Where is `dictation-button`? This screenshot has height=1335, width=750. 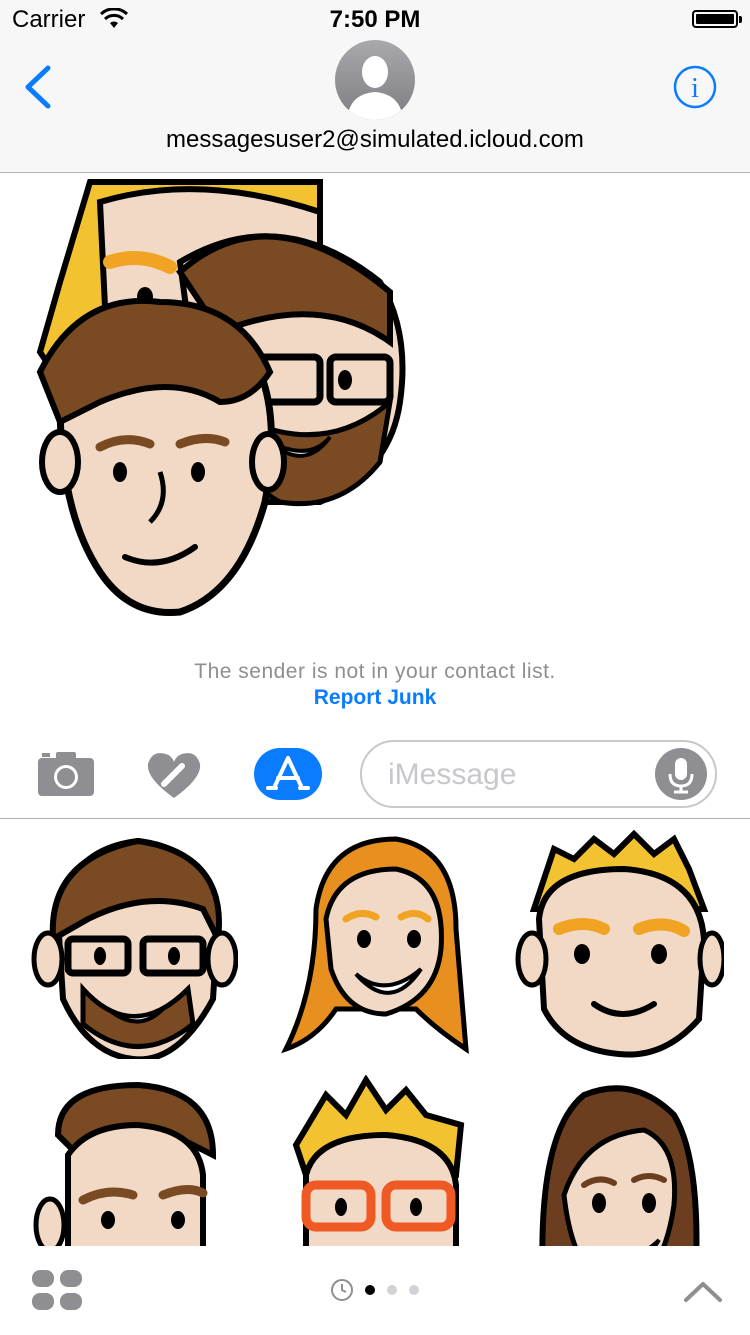 dictation-button is located at coordinates (681, 774).